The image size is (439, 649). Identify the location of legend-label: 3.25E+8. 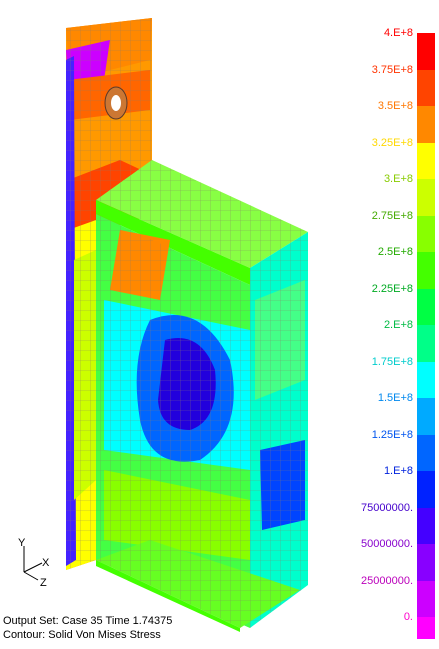
(392, 142).